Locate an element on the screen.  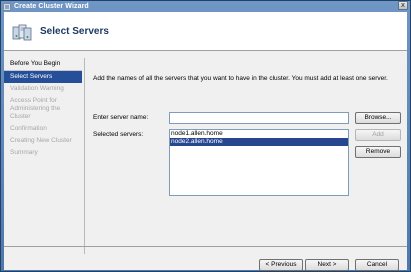
window-title: Create Cluster Wizard is located at coordinates (51, 6).